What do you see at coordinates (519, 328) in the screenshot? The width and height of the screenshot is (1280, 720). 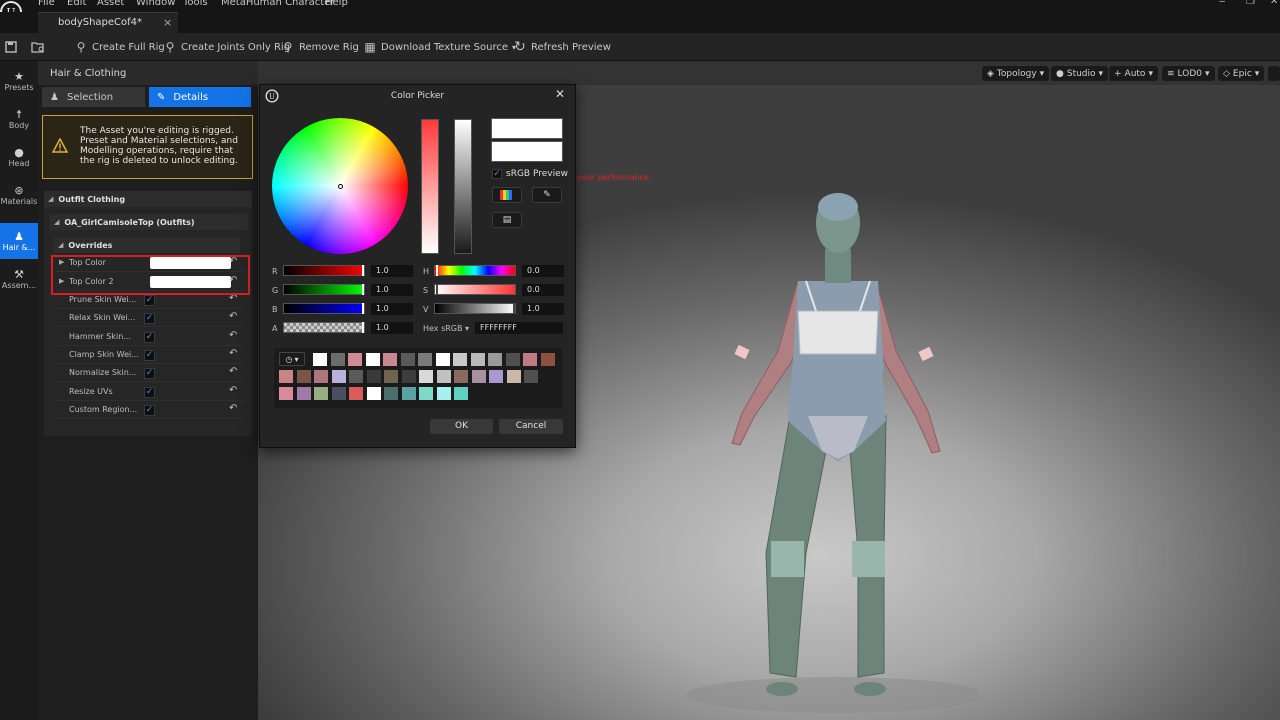 I see `hex-value-field: FFFFFFFF` at bounding box center [519, 328].